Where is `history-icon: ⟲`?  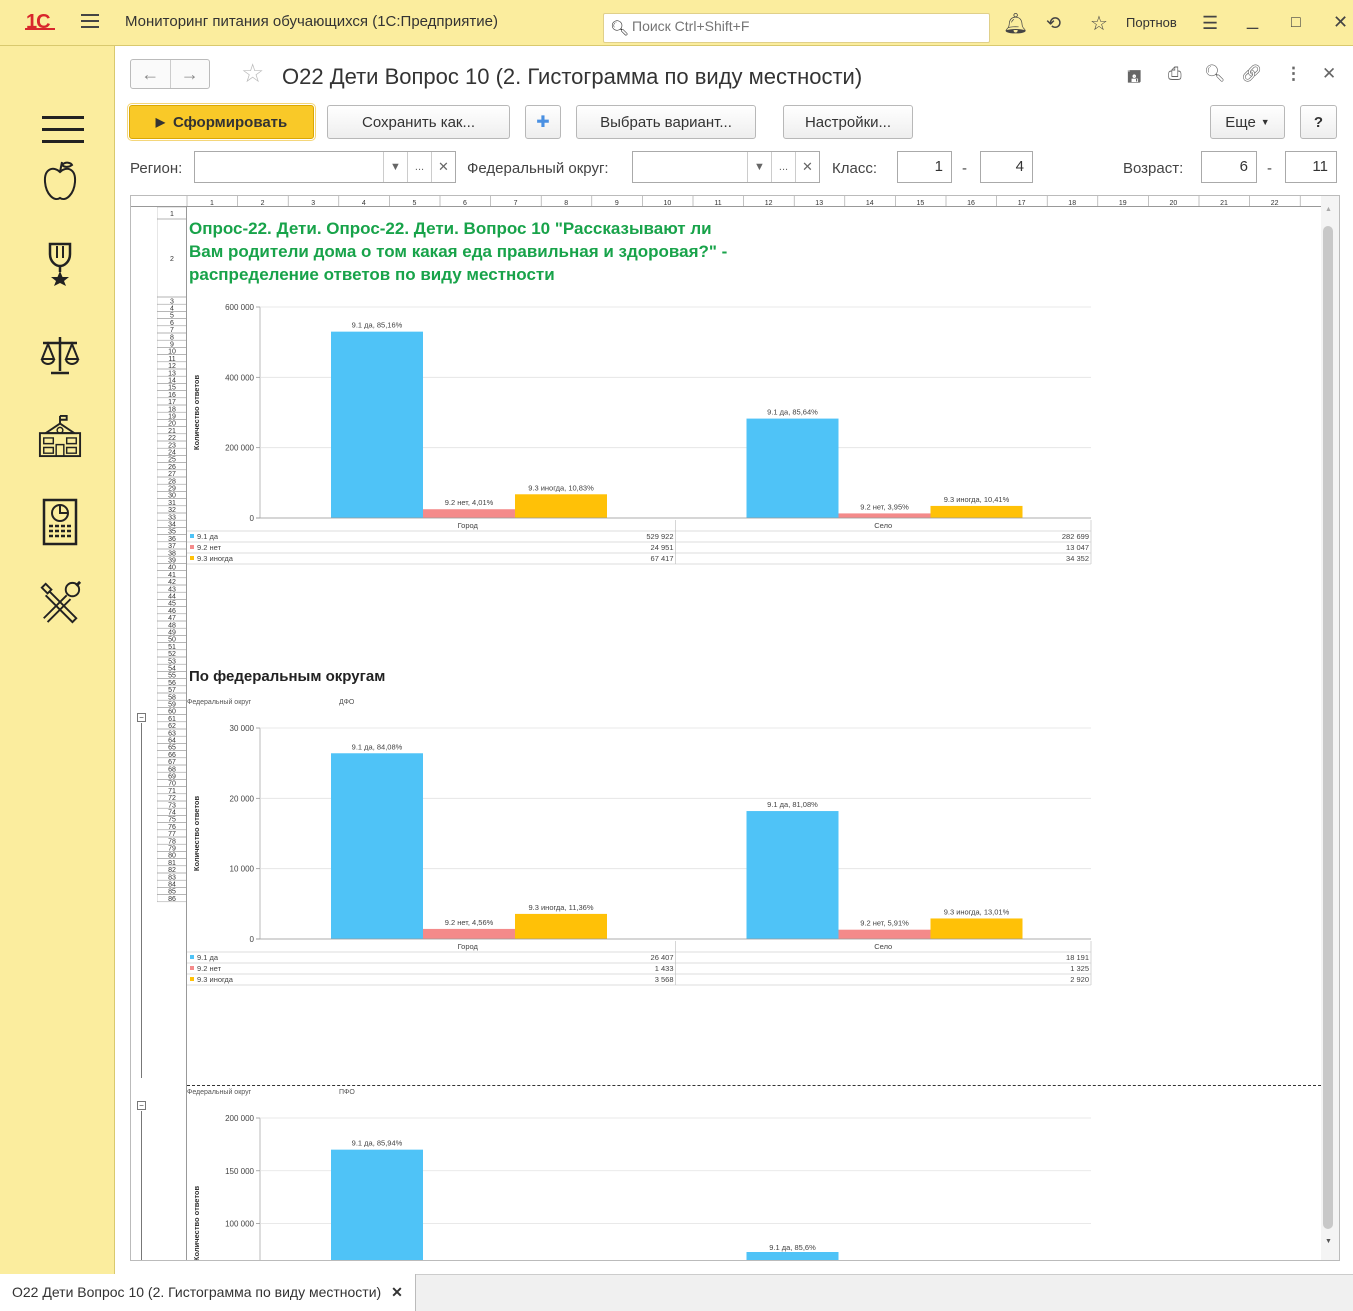
history-icon: ⟲ is located at coordinates (1053, 23).